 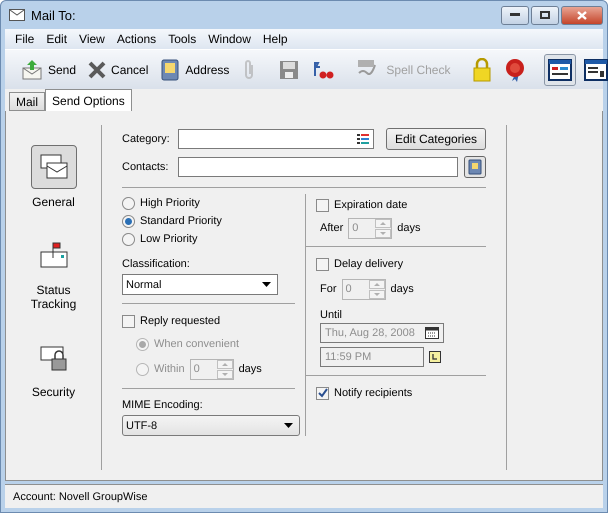 I want to click on minimize-icon, so click(x=515, y=15).